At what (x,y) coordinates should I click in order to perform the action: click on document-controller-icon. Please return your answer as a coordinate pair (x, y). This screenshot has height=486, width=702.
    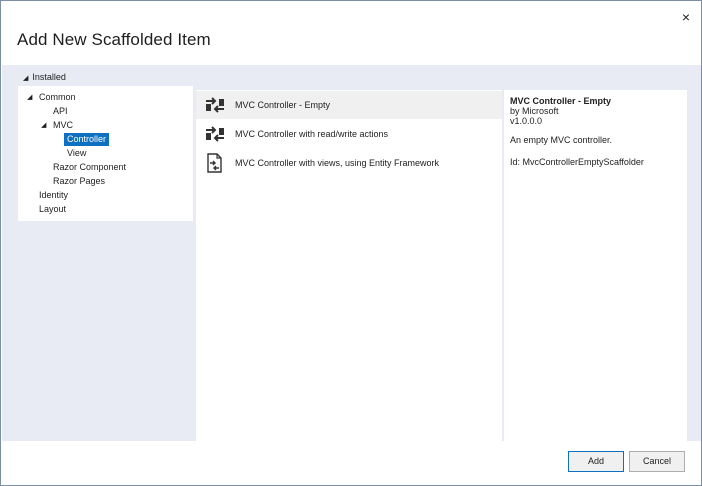
    Looking at the image, I should click on (214, 163).